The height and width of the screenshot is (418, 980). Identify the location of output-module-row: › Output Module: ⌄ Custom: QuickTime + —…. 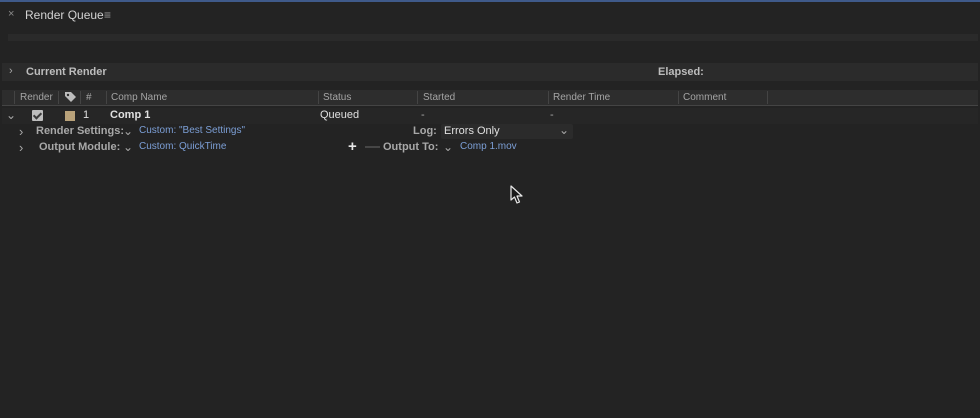
(490, 147).